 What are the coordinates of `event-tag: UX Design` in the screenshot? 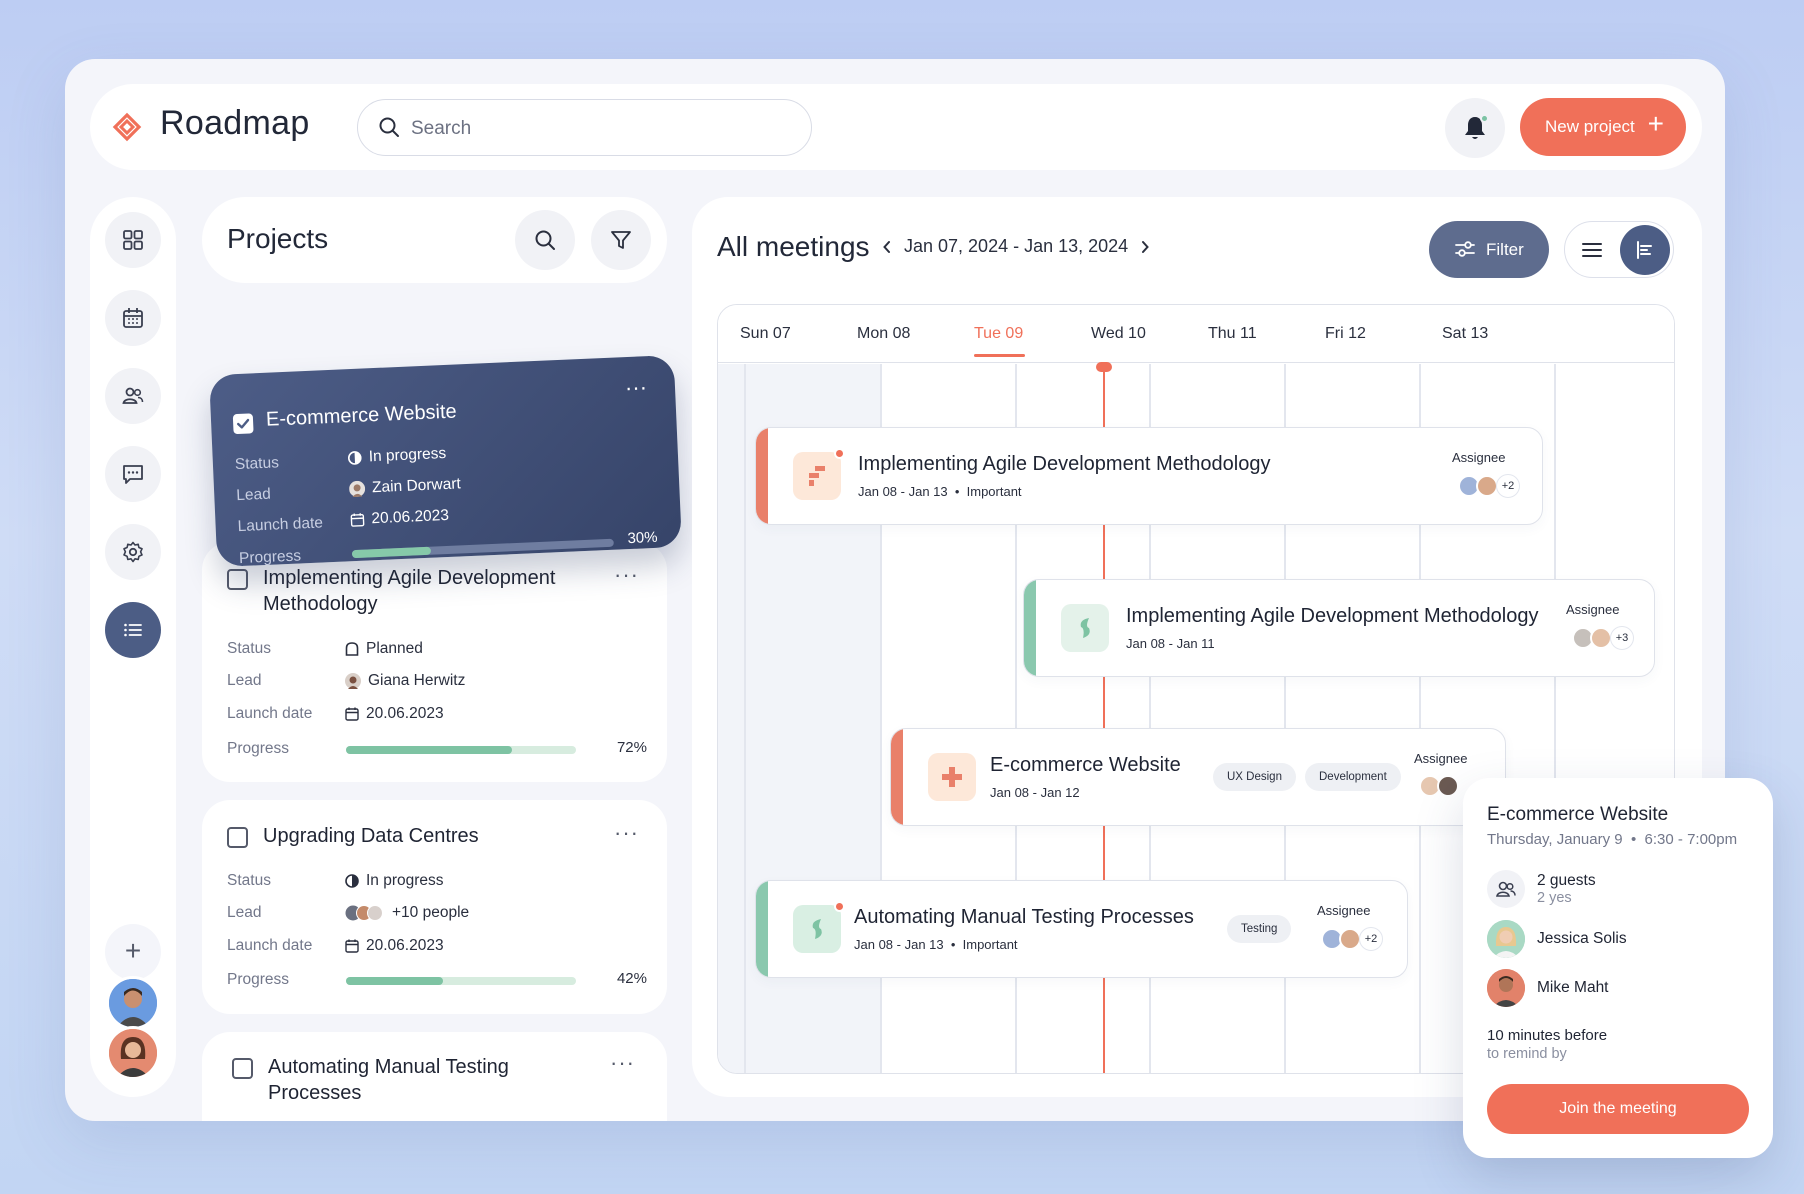 It's located at (1254, 777).